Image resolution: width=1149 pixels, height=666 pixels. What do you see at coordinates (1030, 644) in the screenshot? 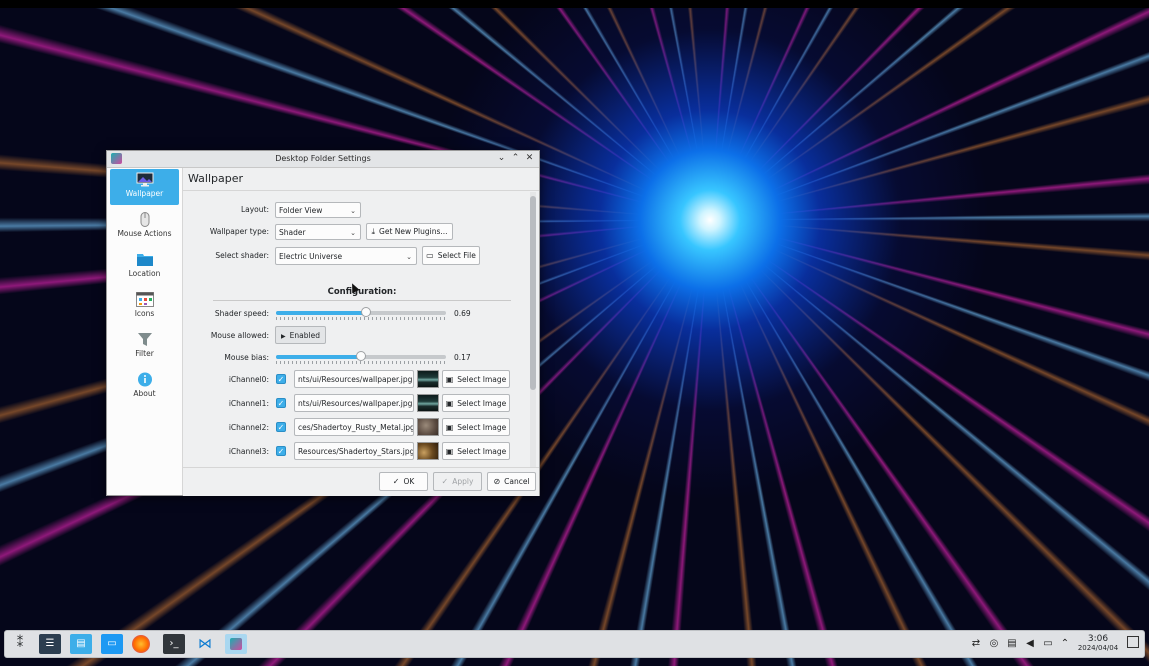
I see `volume-icon: ◀` at bounding box center [1030, 644].